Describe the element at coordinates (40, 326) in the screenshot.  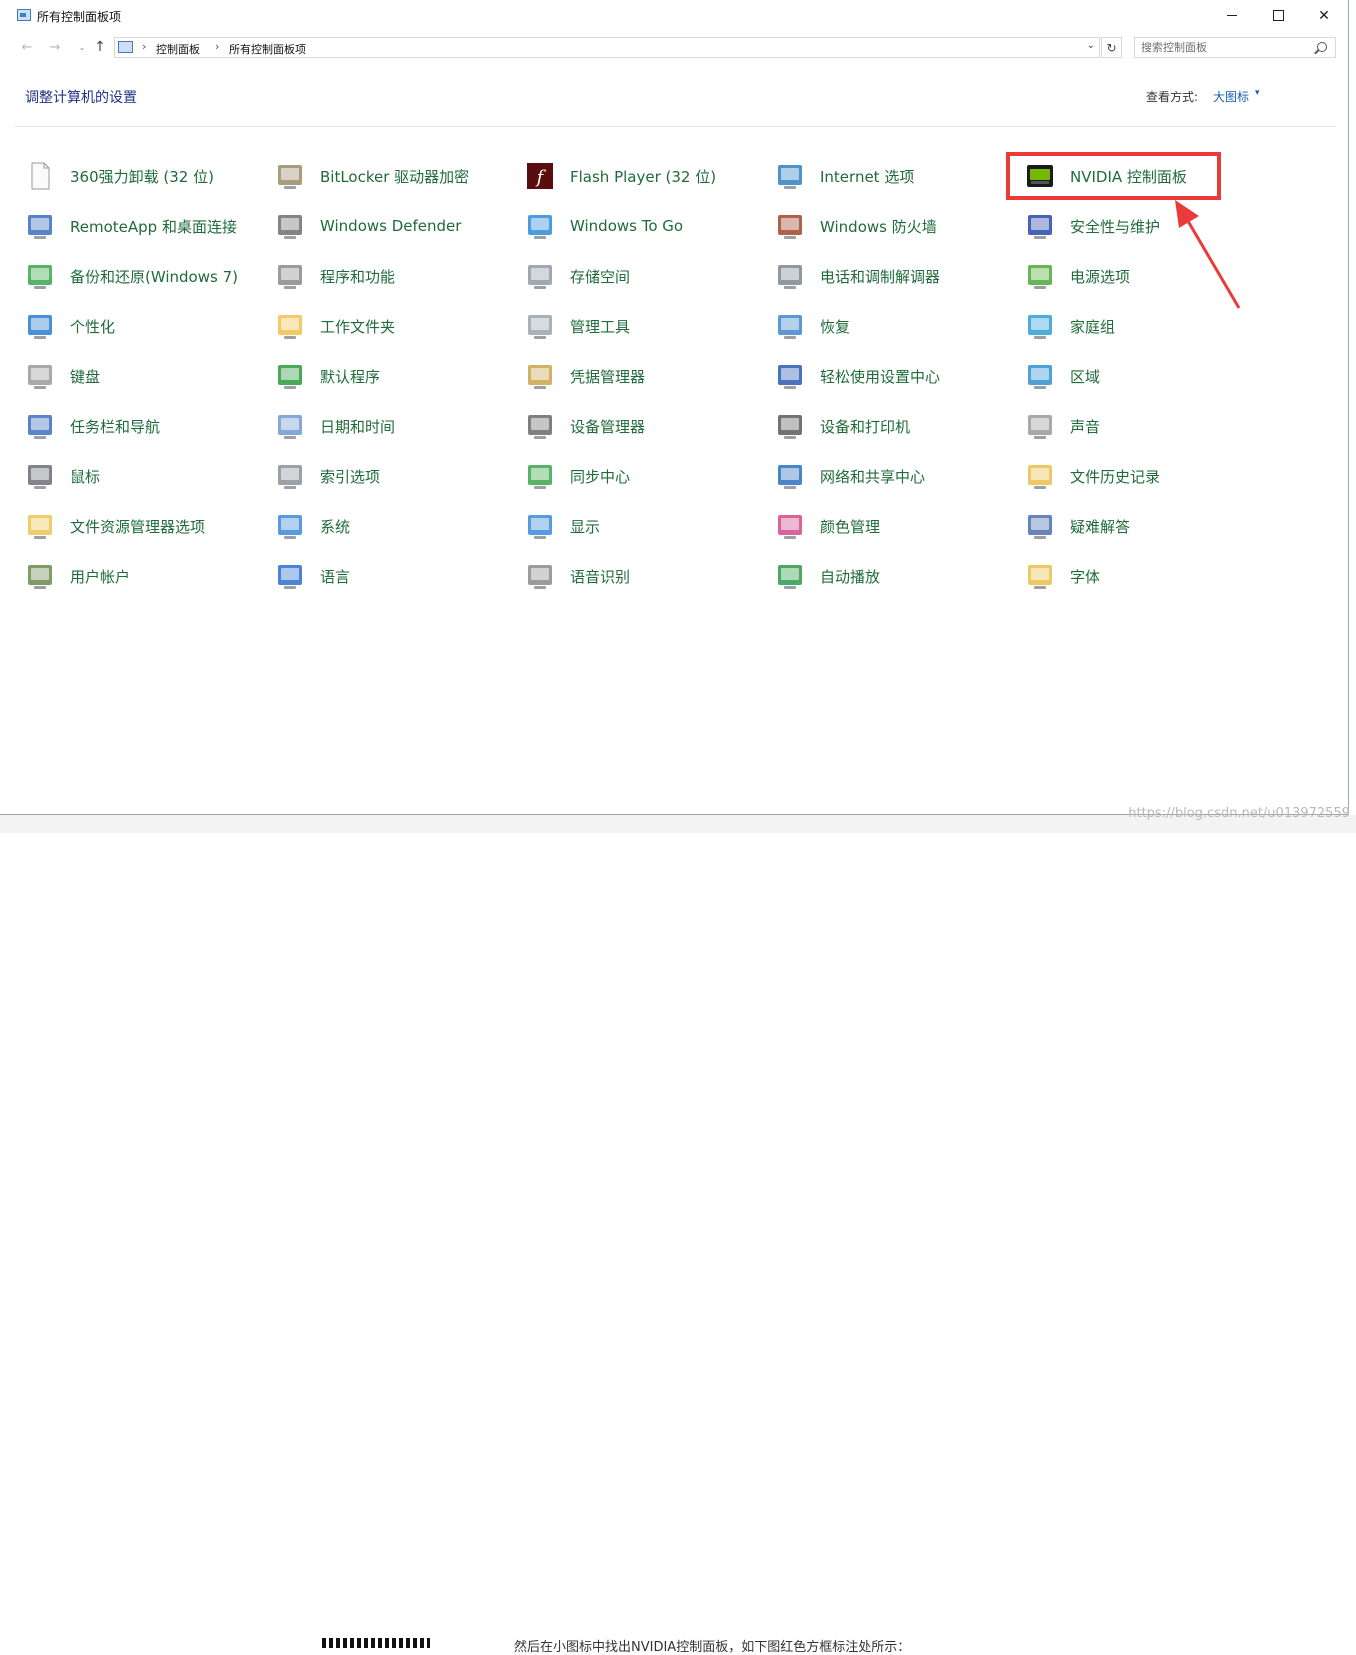
I see `personalization-icon` at that location.